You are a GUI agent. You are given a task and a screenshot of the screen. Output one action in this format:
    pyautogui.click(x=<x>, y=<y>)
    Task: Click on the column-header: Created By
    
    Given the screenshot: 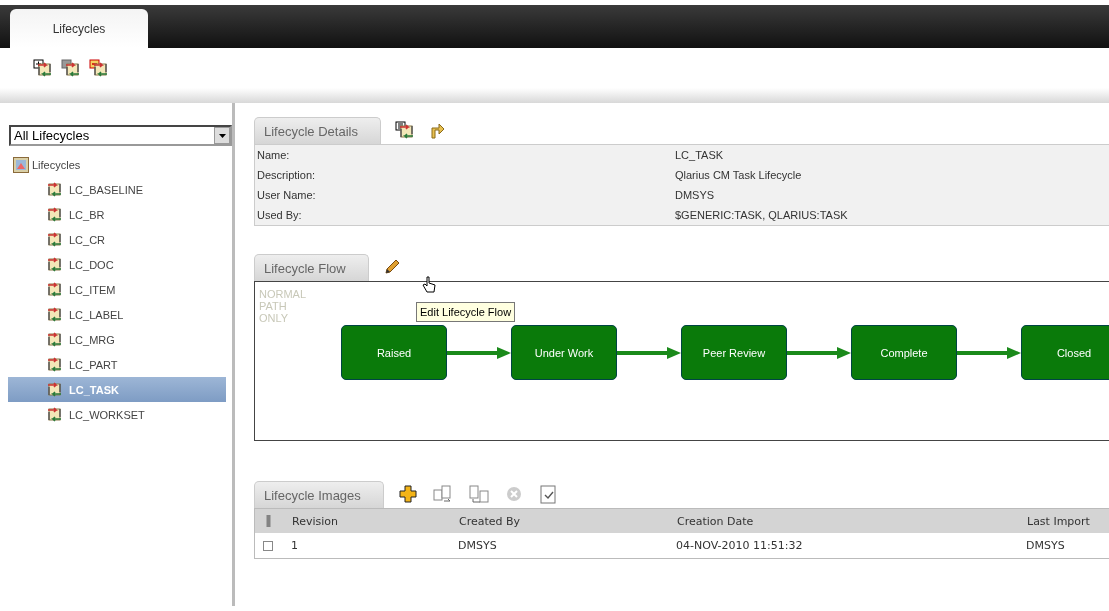 What is the action you would take?
    pyautogui.click(x=568, y=521)
    